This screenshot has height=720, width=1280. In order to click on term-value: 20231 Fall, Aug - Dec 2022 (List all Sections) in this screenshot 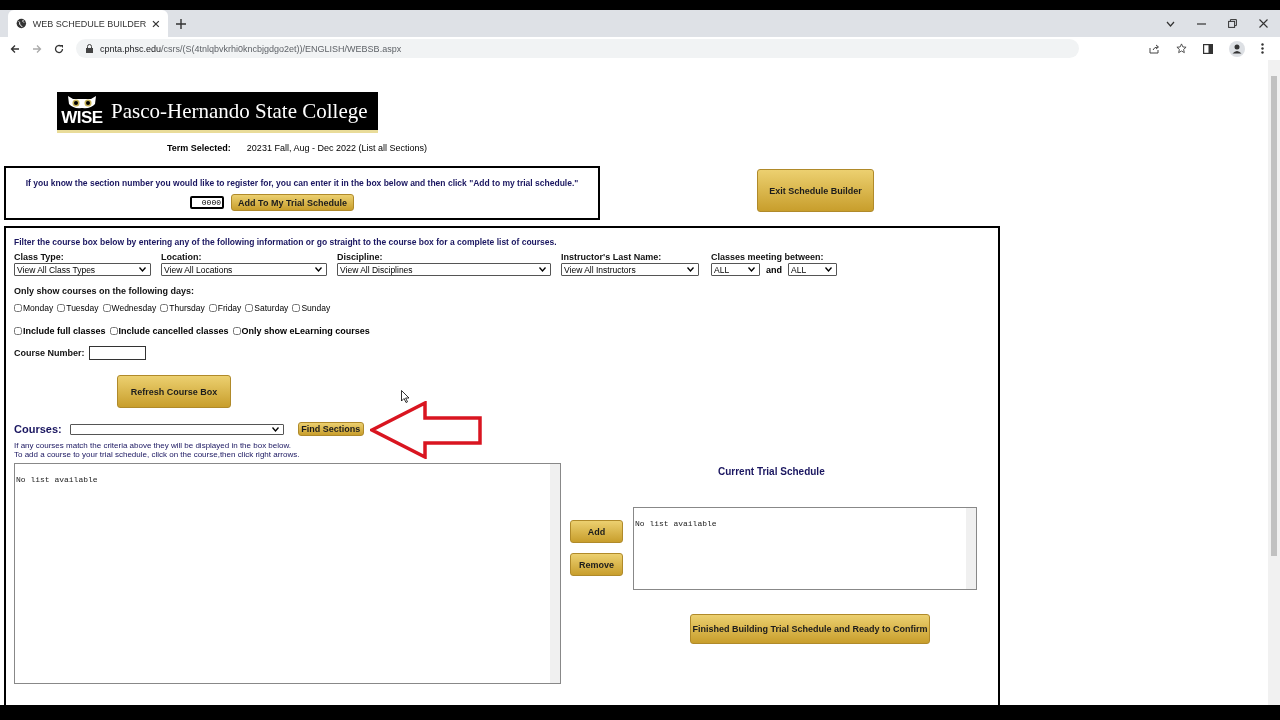, I will do `click(336, 148)`.